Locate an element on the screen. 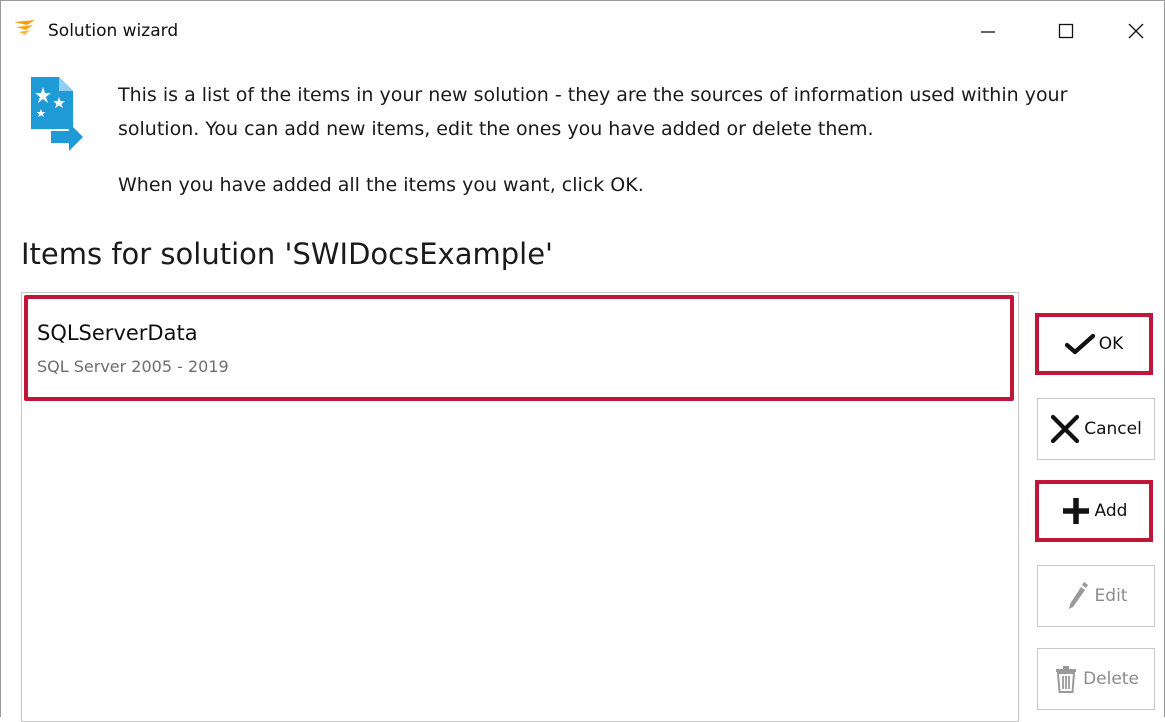  edit-button: Edit is located at coordinates (1096, 596).